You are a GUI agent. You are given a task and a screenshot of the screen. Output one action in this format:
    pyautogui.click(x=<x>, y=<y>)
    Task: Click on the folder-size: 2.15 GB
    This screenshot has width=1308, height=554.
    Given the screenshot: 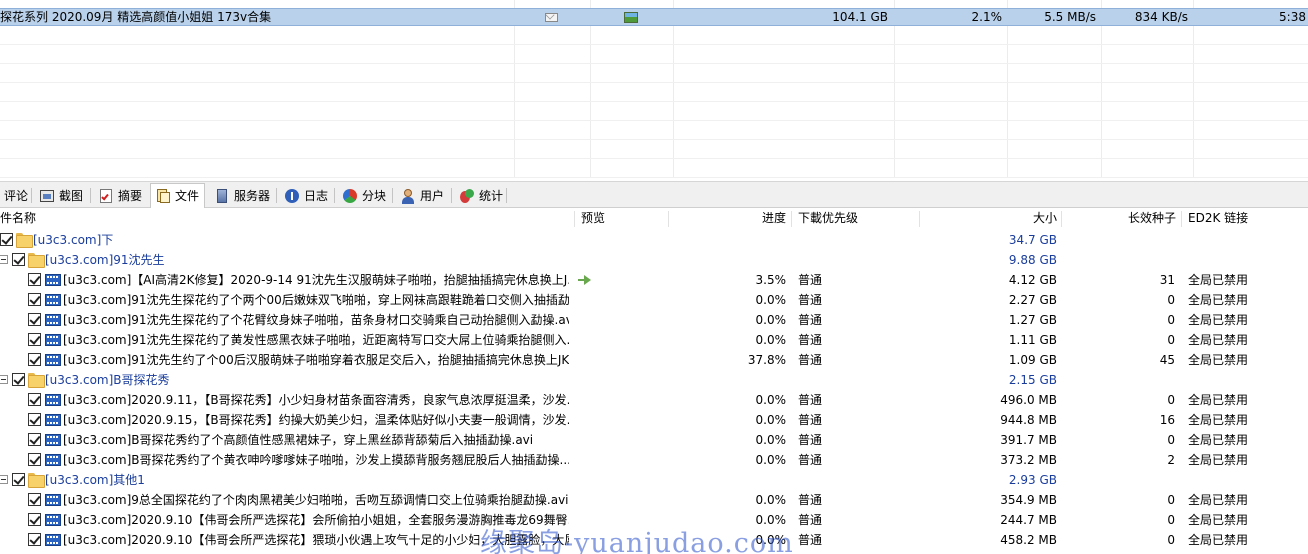 What is the action you would take?
    pyautogui.click(x=1032, y=380)
    